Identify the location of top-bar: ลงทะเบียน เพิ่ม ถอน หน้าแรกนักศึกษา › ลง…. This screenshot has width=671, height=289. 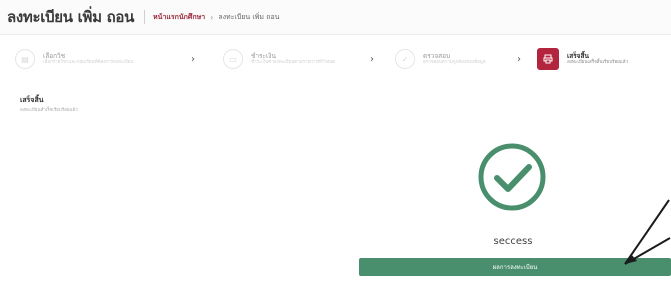
(335, 17).